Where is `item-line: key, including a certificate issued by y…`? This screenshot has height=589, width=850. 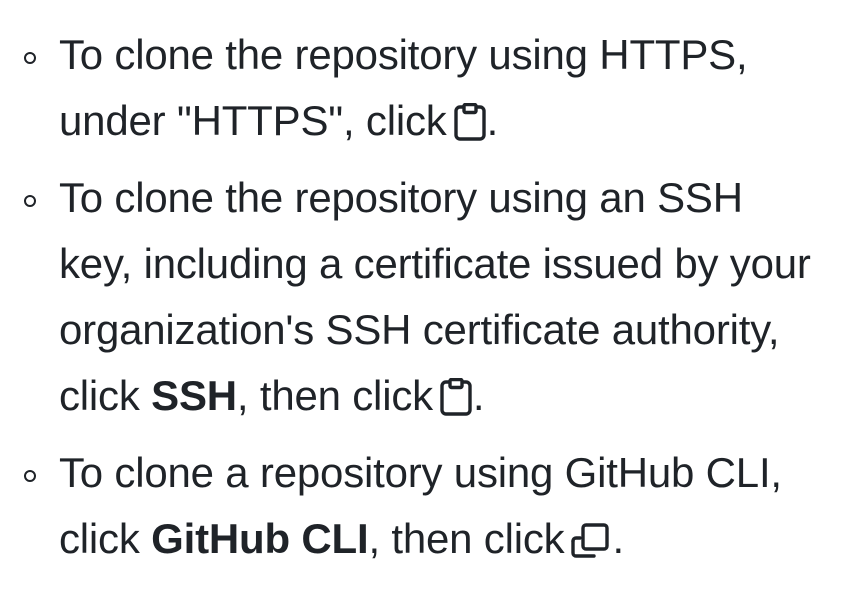 item-line: key, including a certificate issued by y… is located at coordinates (435, 263).